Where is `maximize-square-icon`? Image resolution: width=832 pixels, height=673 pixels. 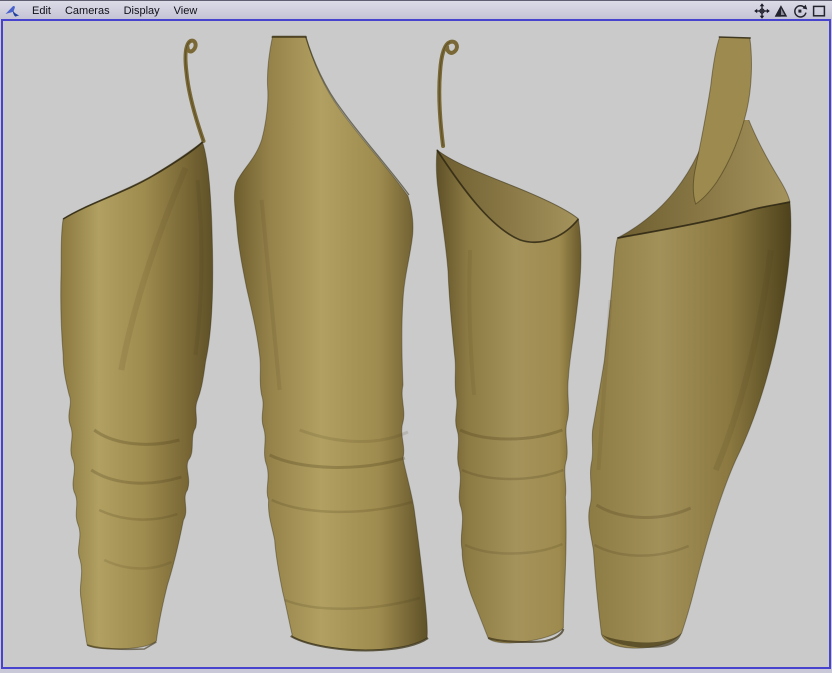 maximize-square-icon is located at coordinates (819, 11).